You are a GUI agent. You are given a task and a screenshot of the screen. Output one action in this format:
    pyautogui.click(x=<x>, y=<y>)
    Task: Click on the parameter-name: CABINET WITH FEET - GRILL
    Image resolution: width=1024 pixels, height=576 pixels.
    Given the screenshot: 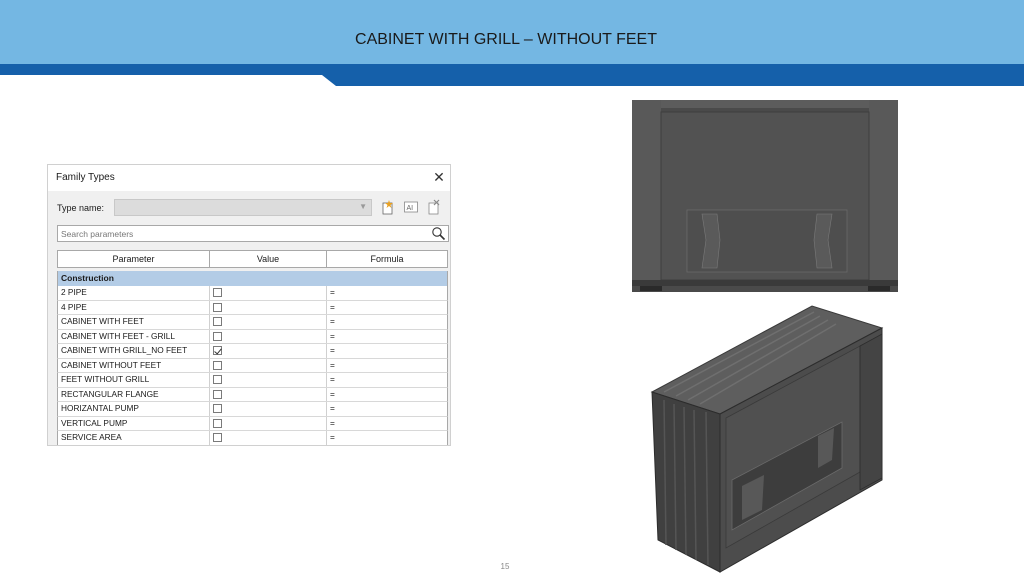 What is the action you would take?
    pyautogui.click(x=134, y=336)
    